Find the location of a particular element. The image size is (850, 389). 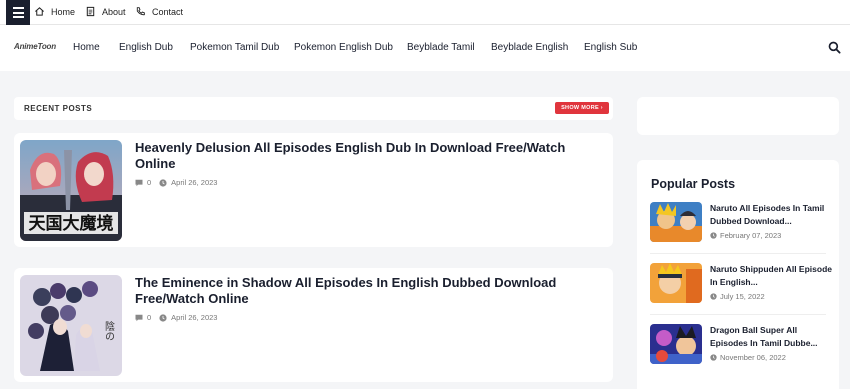

sidebar-widget is located at coordinates (738, 116).